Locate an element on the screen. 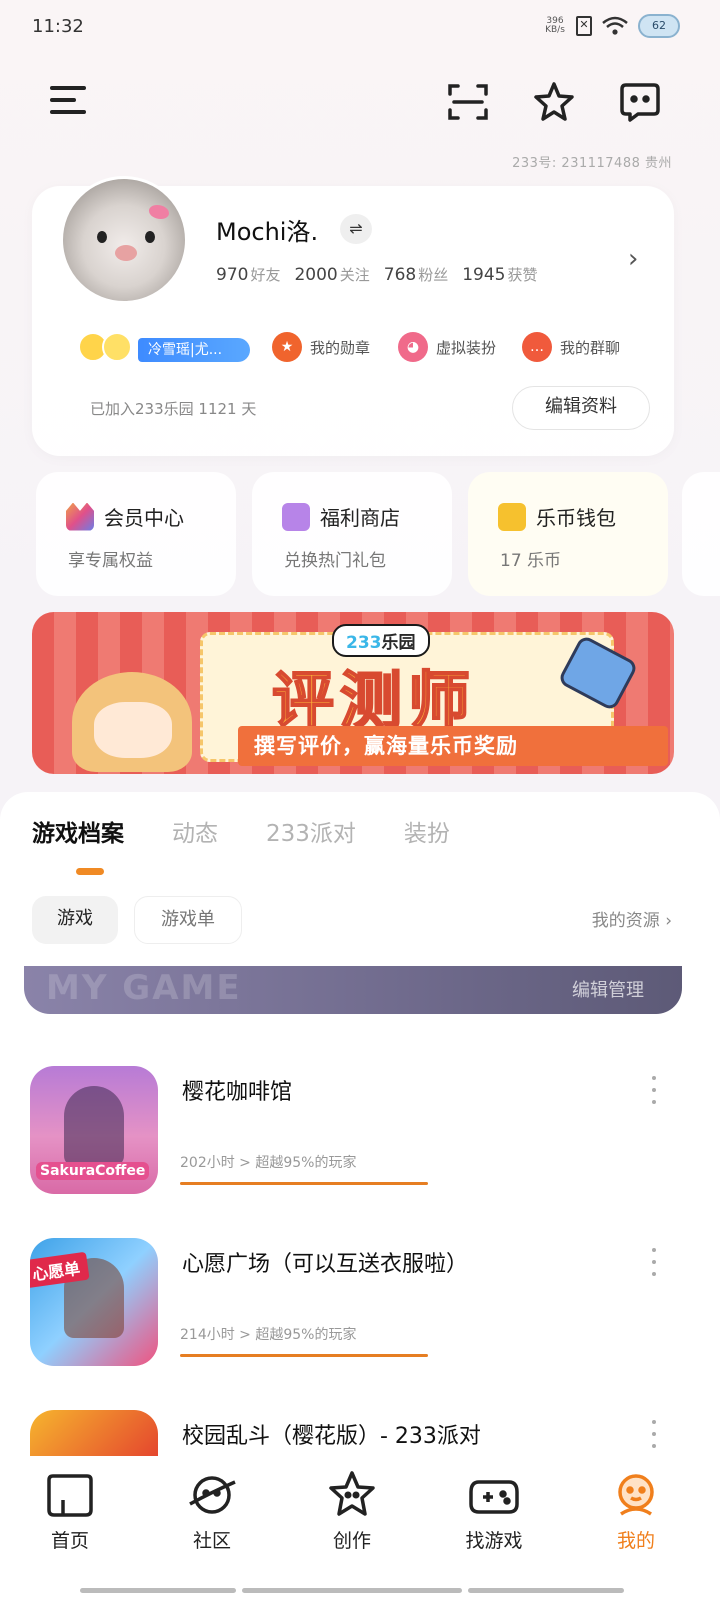  status-icons: 396 KB/s ✕ 62 is located at coordinates (612, 26).